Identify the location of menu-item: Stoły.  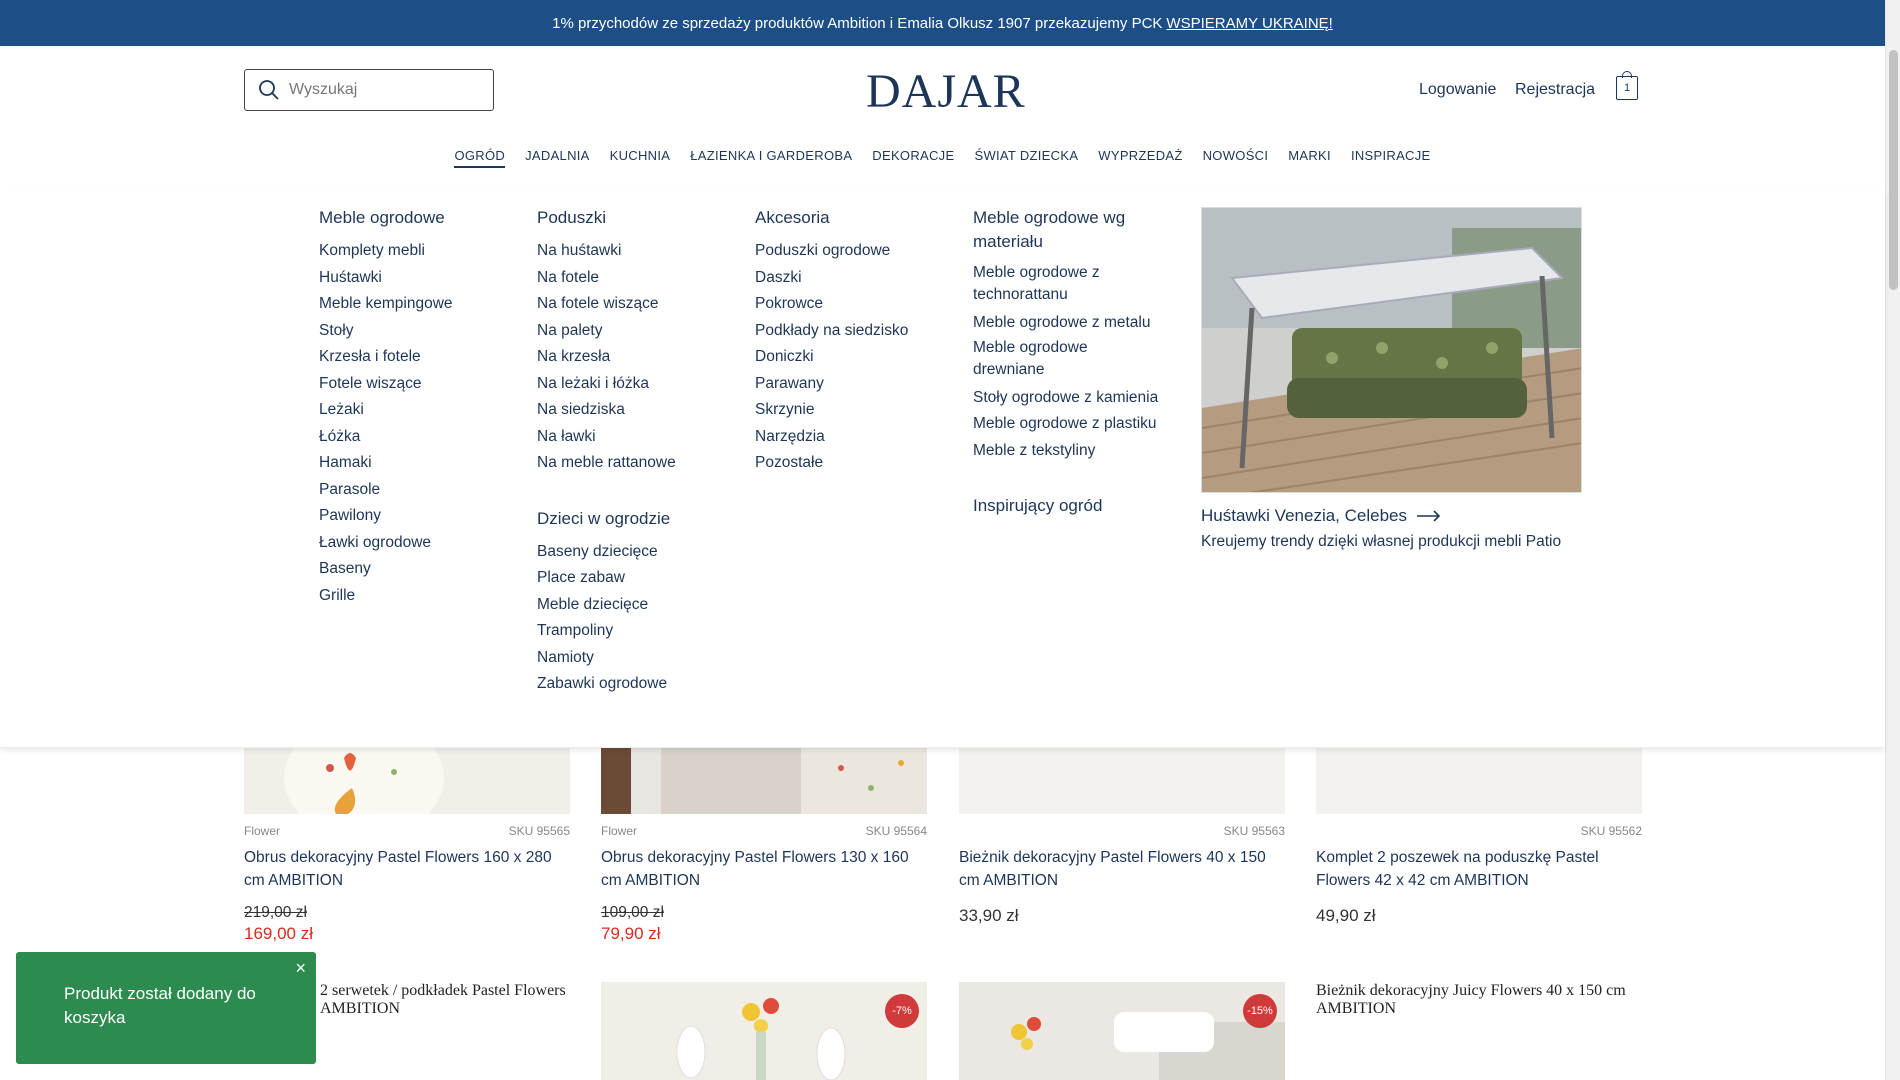
(419, 331).